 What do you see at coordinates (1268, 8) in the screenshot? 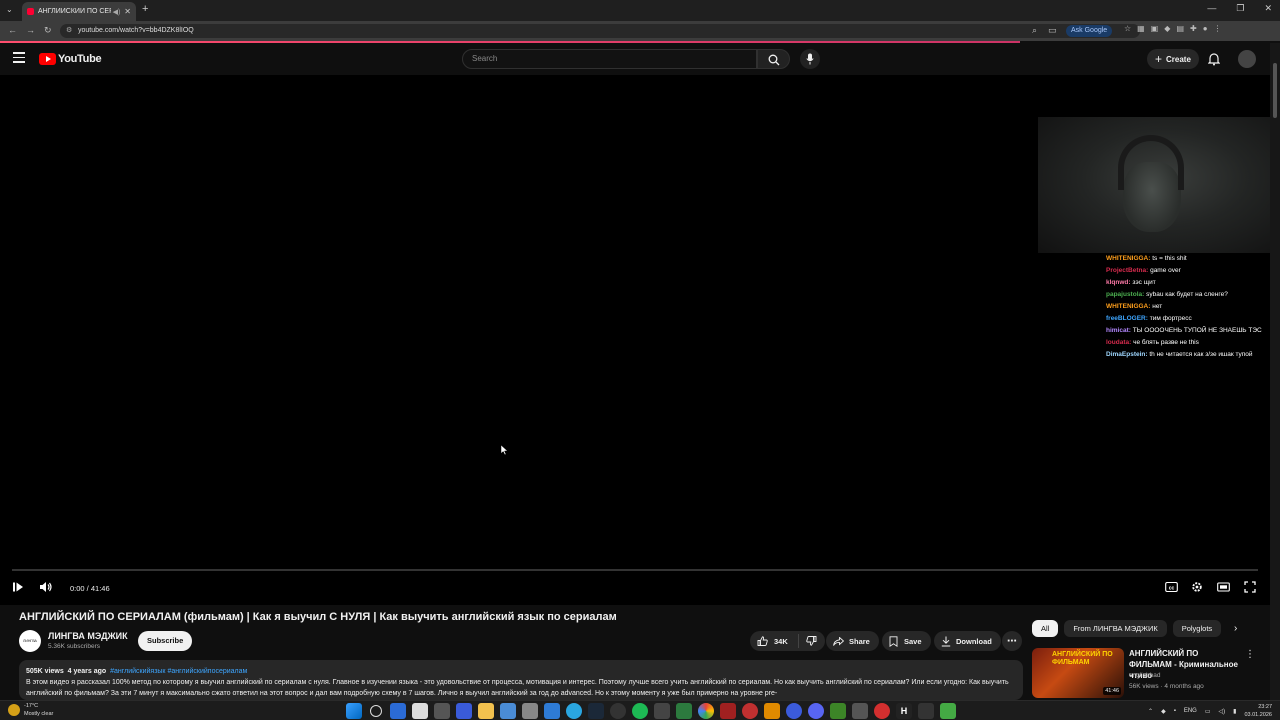
I see `window-close-icon: ✕` at bounding box center [1268, 8].